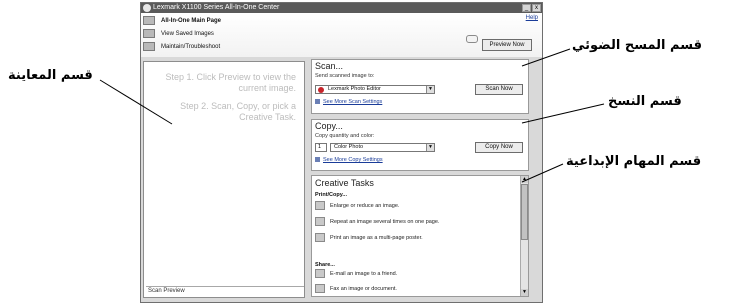 The image size is (737, 305). What do you see at coordinates (645, 101) in the screenshot?
I see `callout-copy-section: قسم النسخ` at bounding box center [645, 101].